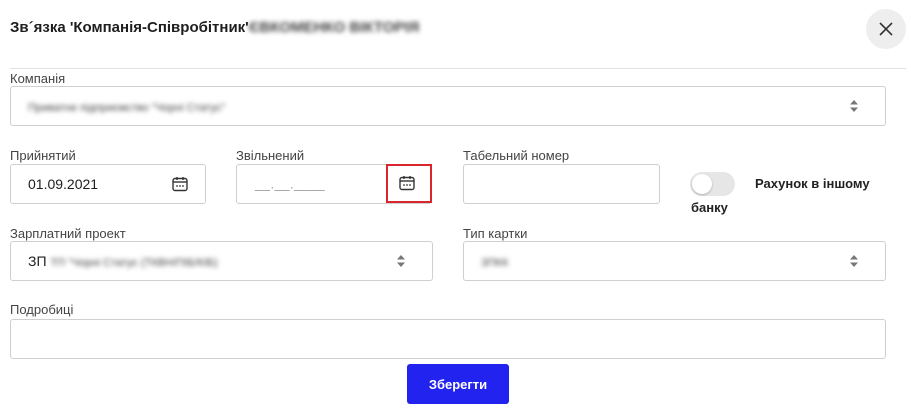  Describe the element at coordinates (495, 233) in the screenshot. I see `card-type-label: Тип картки` at that location.